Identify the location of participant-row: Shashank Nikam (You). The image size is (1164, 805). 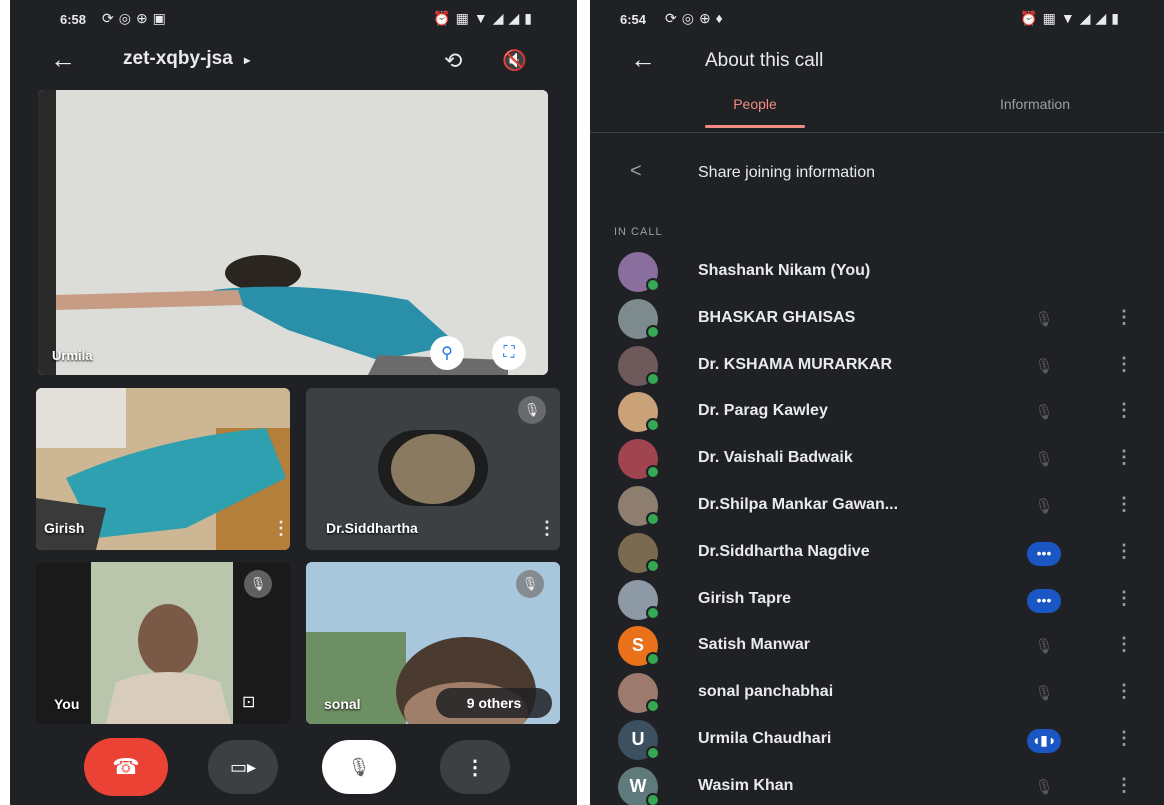
(877, 273).